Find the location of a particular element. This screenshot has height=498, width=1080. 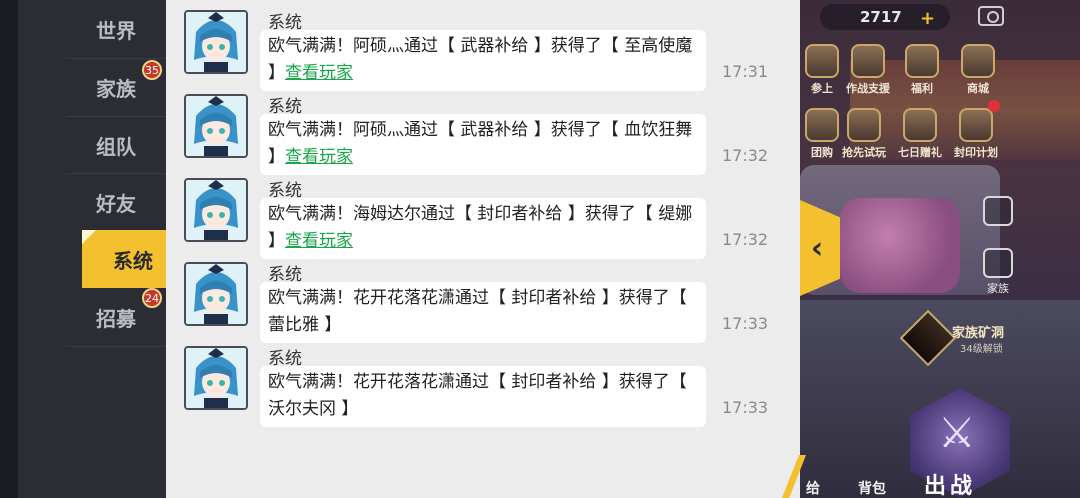

message-text: 欧气满满！花开花落花潇通过【 封印者补给 】获得了【 蕾比雅 】 is located at coordinates (477, 311).